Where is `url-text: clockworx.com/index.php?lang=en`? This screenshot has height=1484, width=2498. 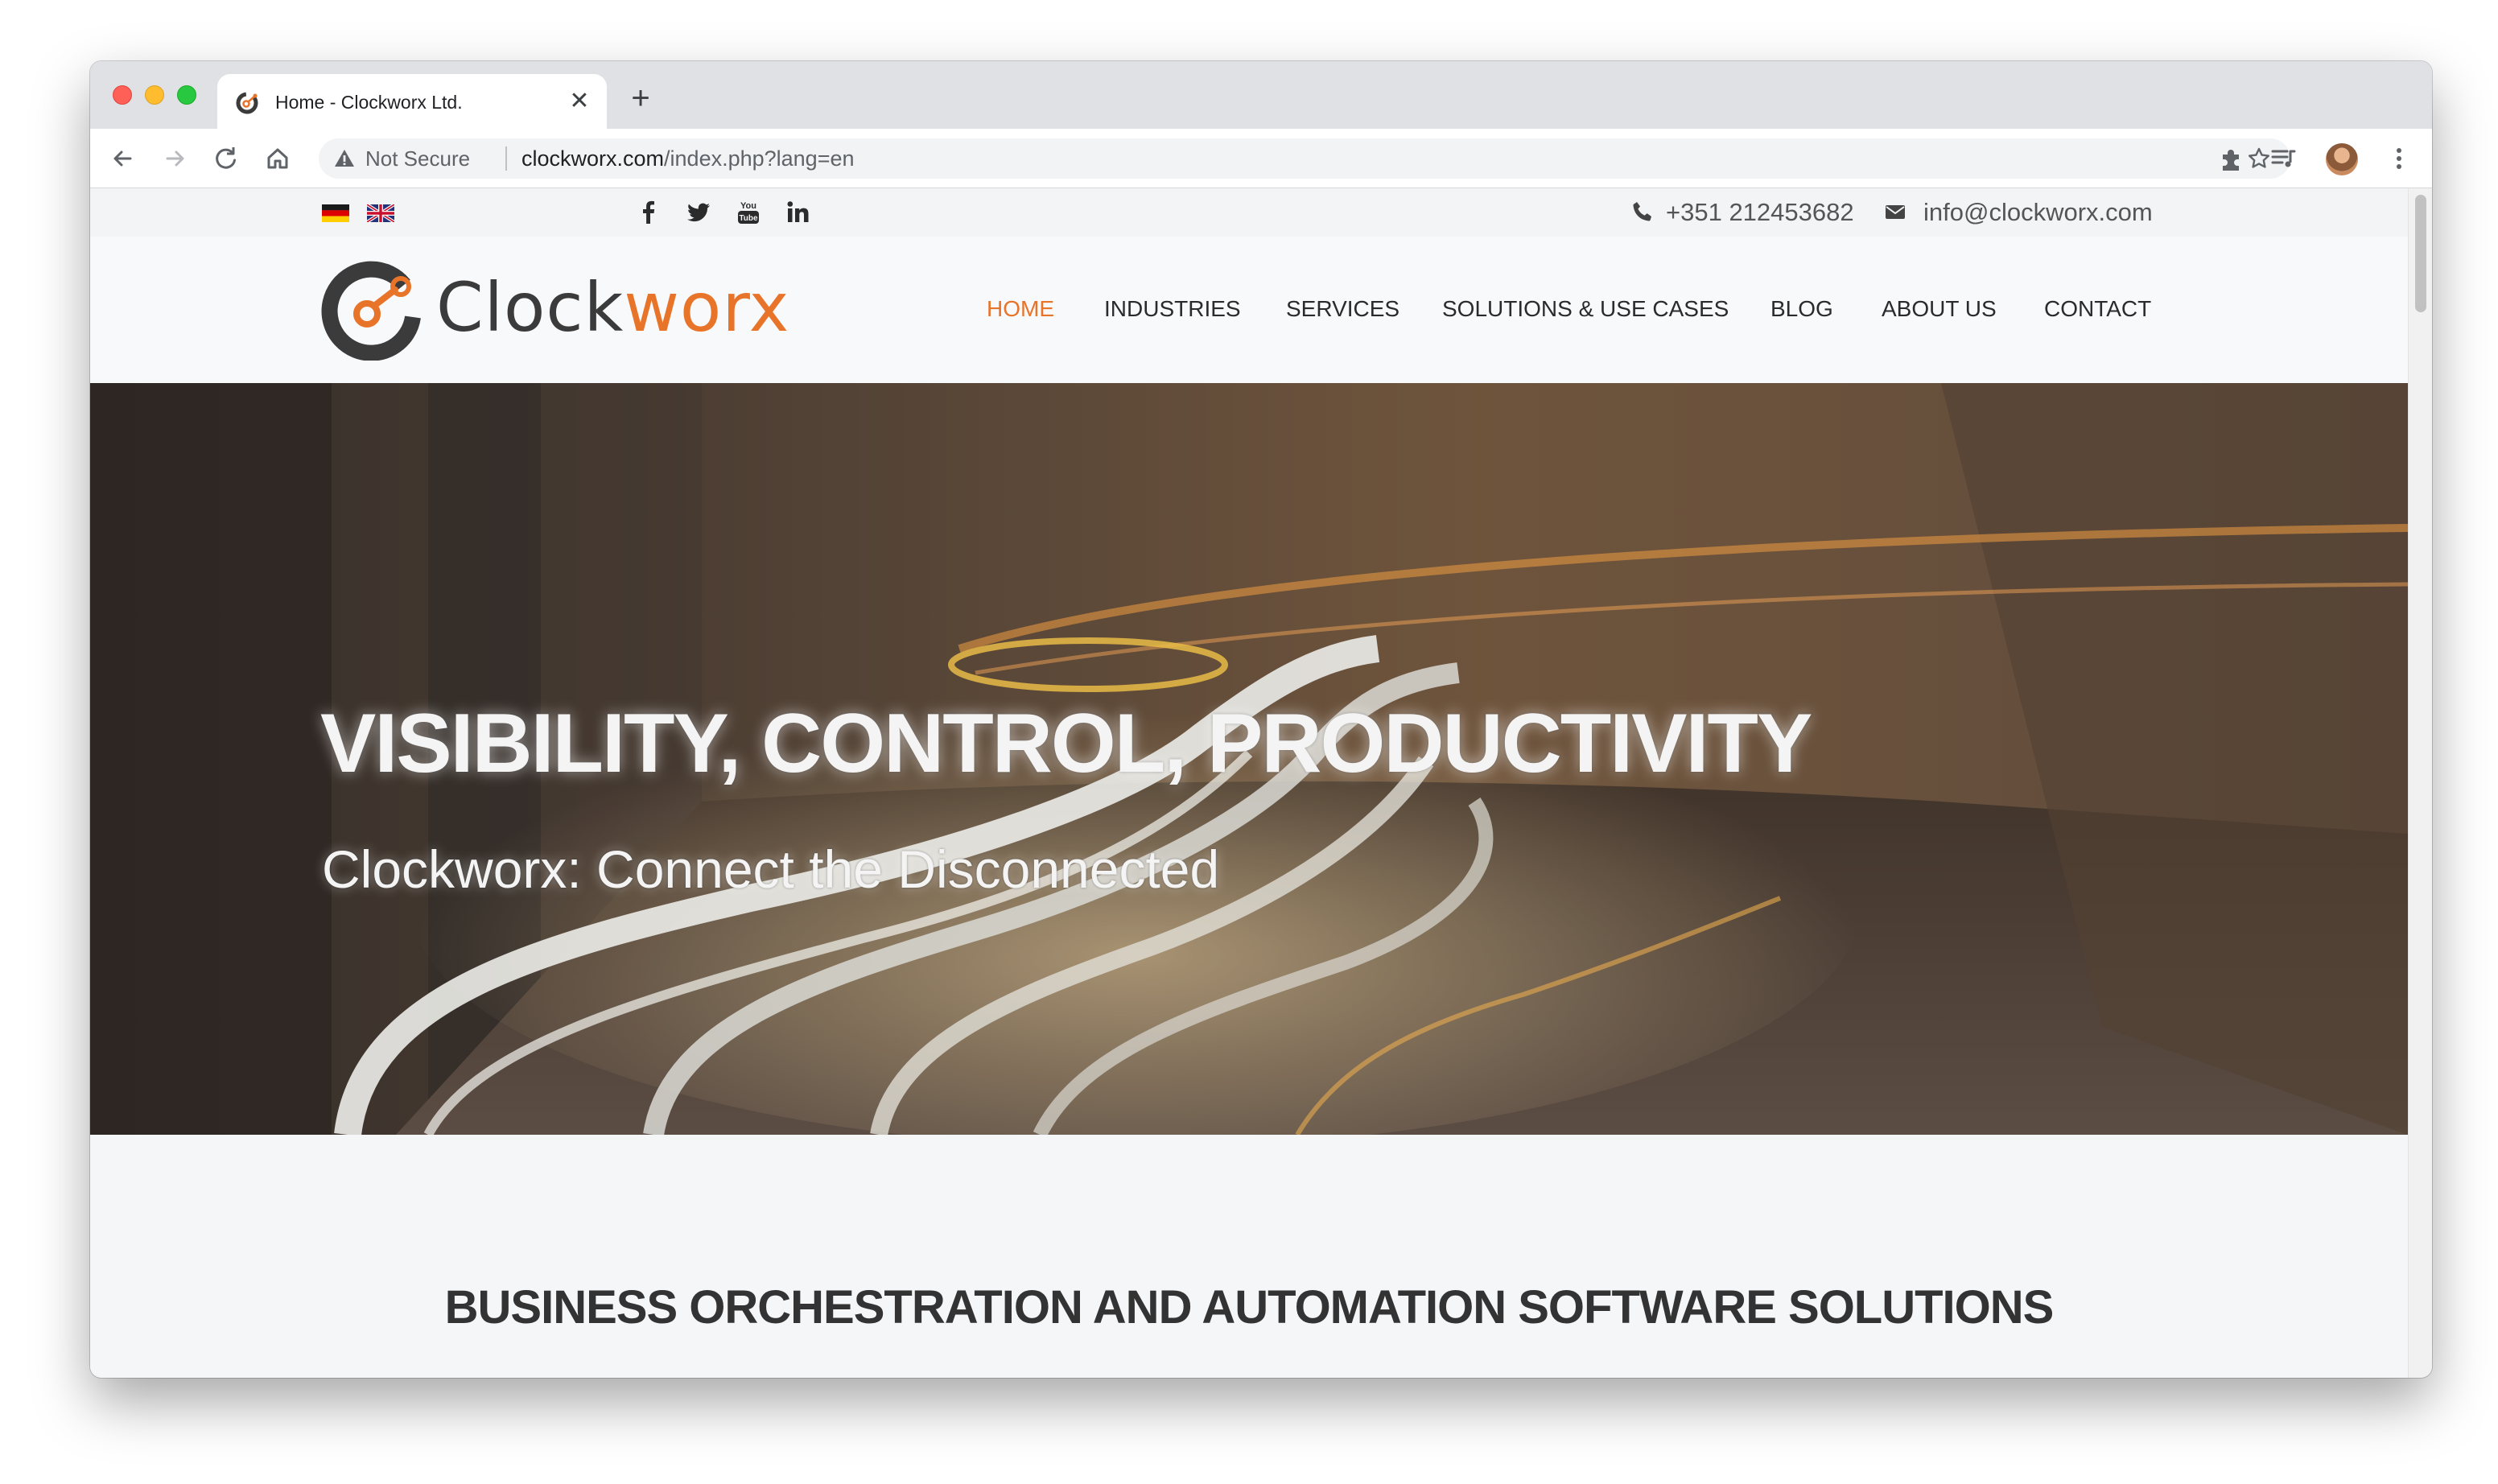 url-text: clockworx.com/index.php?lang=en is located at coordinates (688, 158).